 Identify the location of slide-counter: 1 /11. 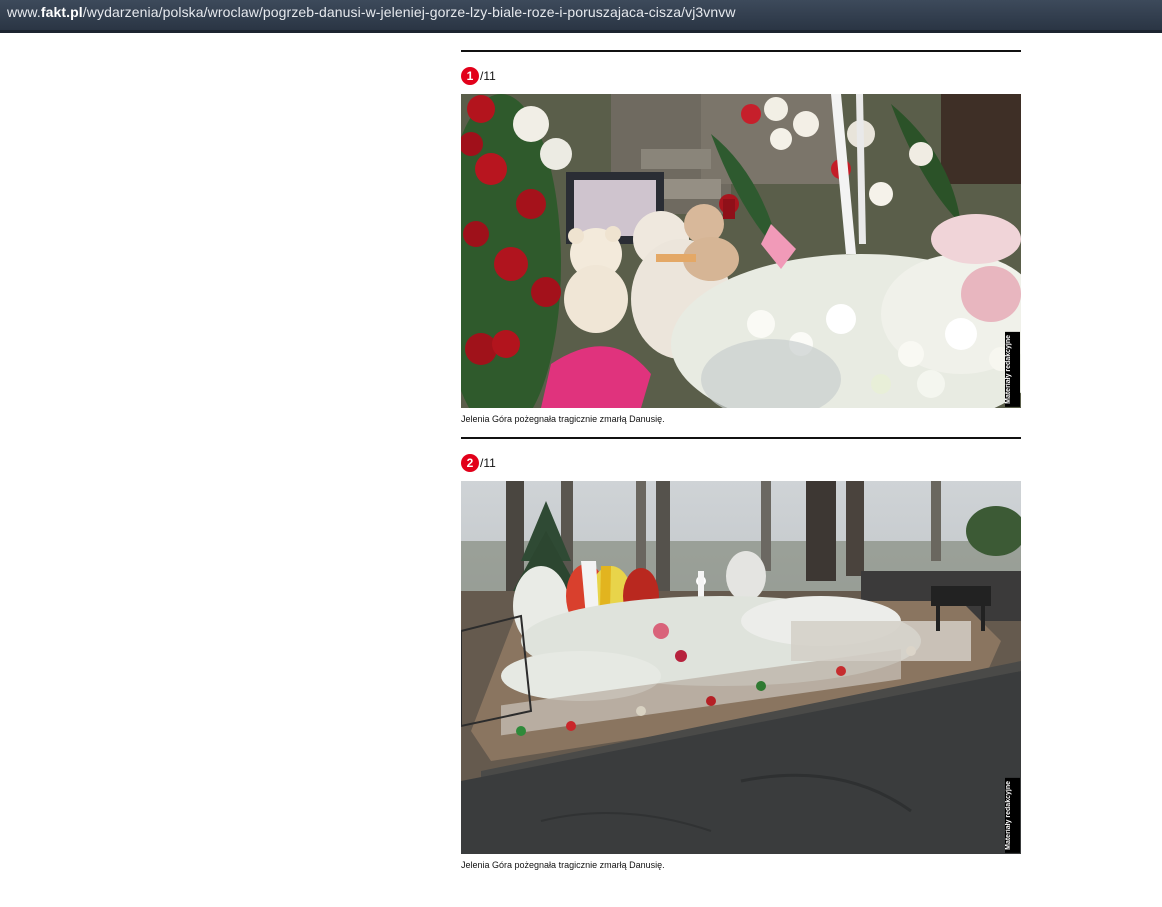
(741, 76).